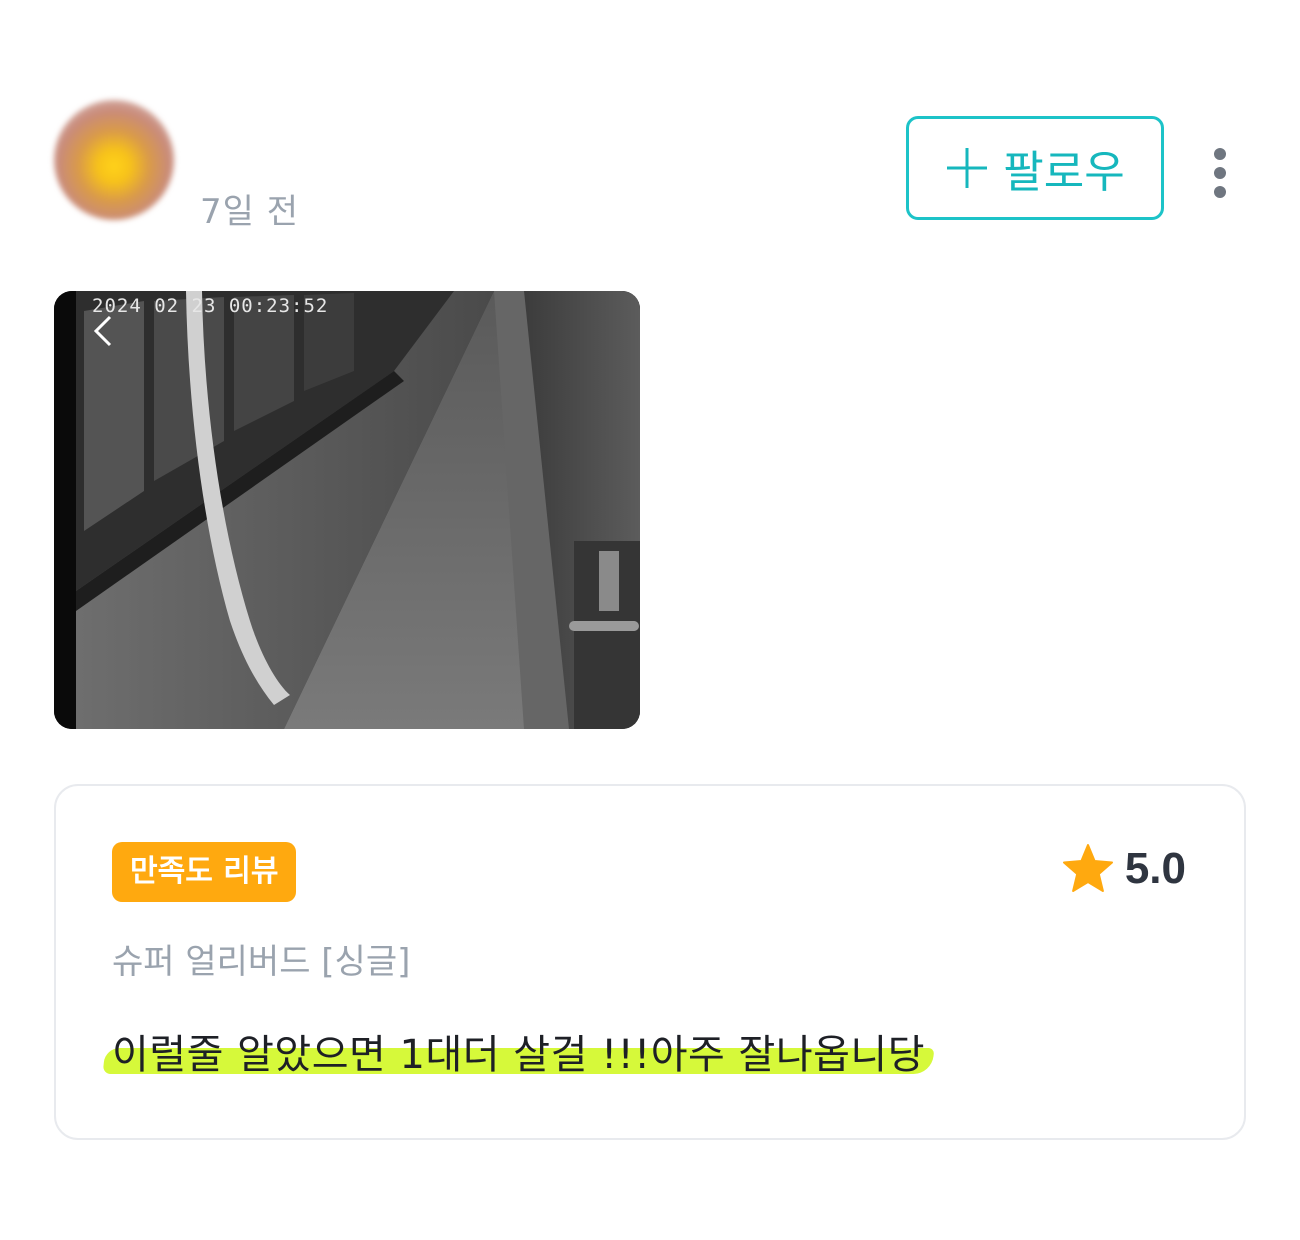 The height and width of the screenshot is (1240, 1300). Describe the element at coordinates (519, 1055) in the screenshot. I see `review-text: 이럴줄 알았으면 1대더 살걸 !!!아주 잘나옵니당` at that location.